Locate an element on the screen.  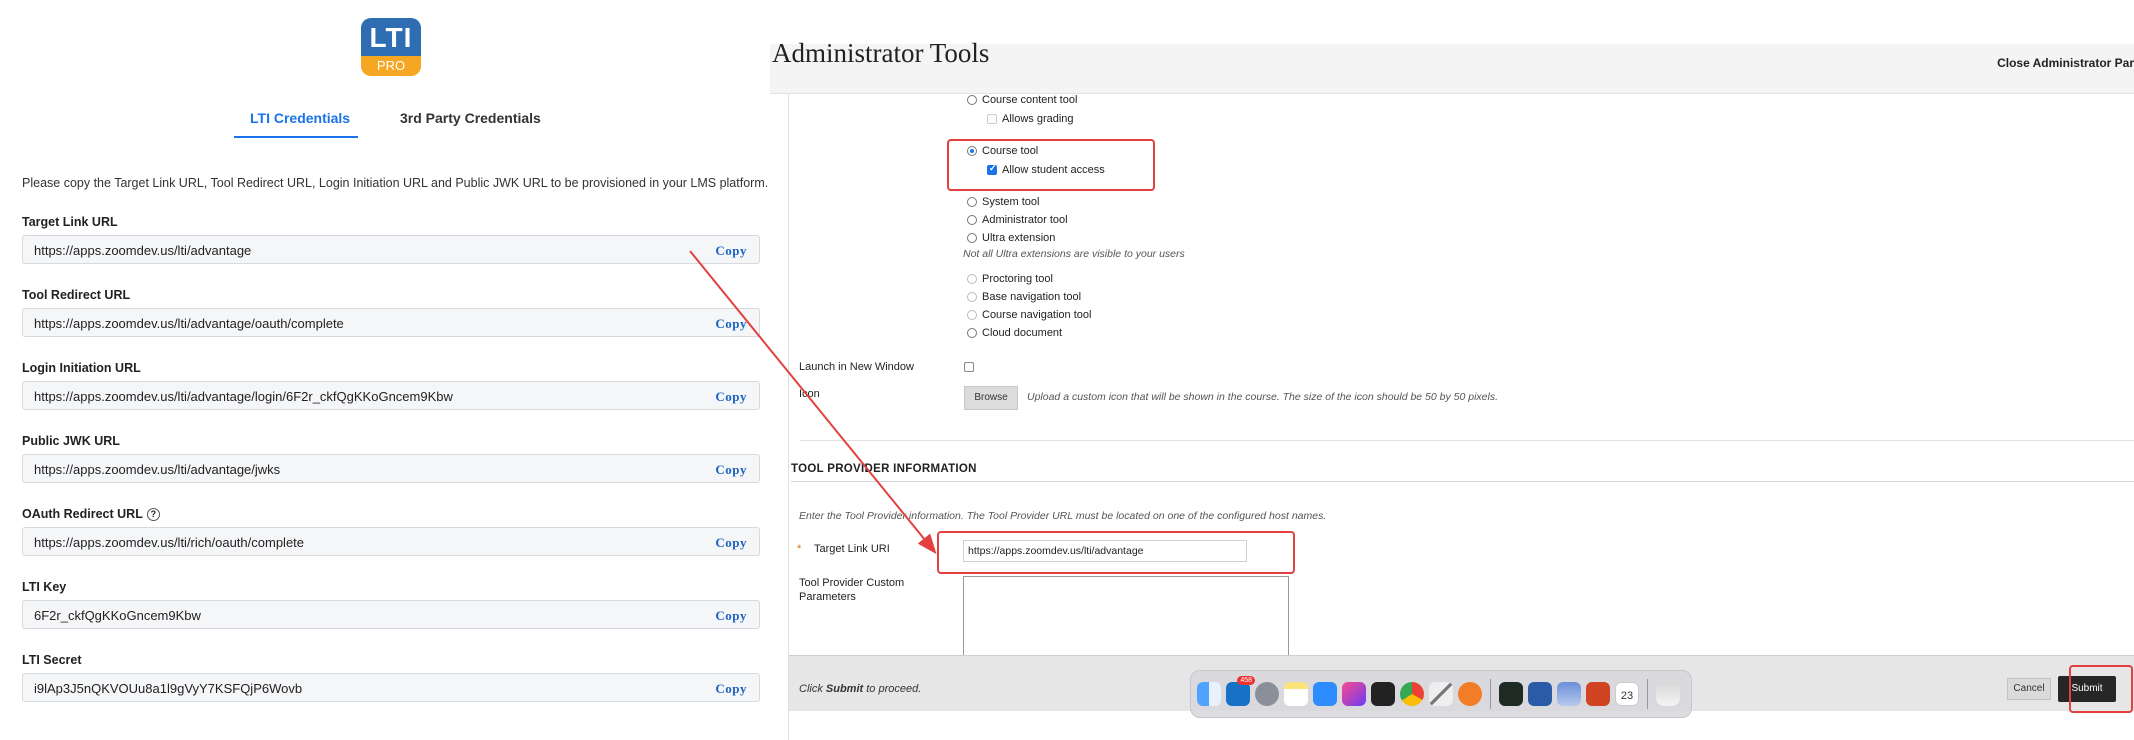
tab-lti-credentials: LTI Credentials is located at coordinates (300, 118).